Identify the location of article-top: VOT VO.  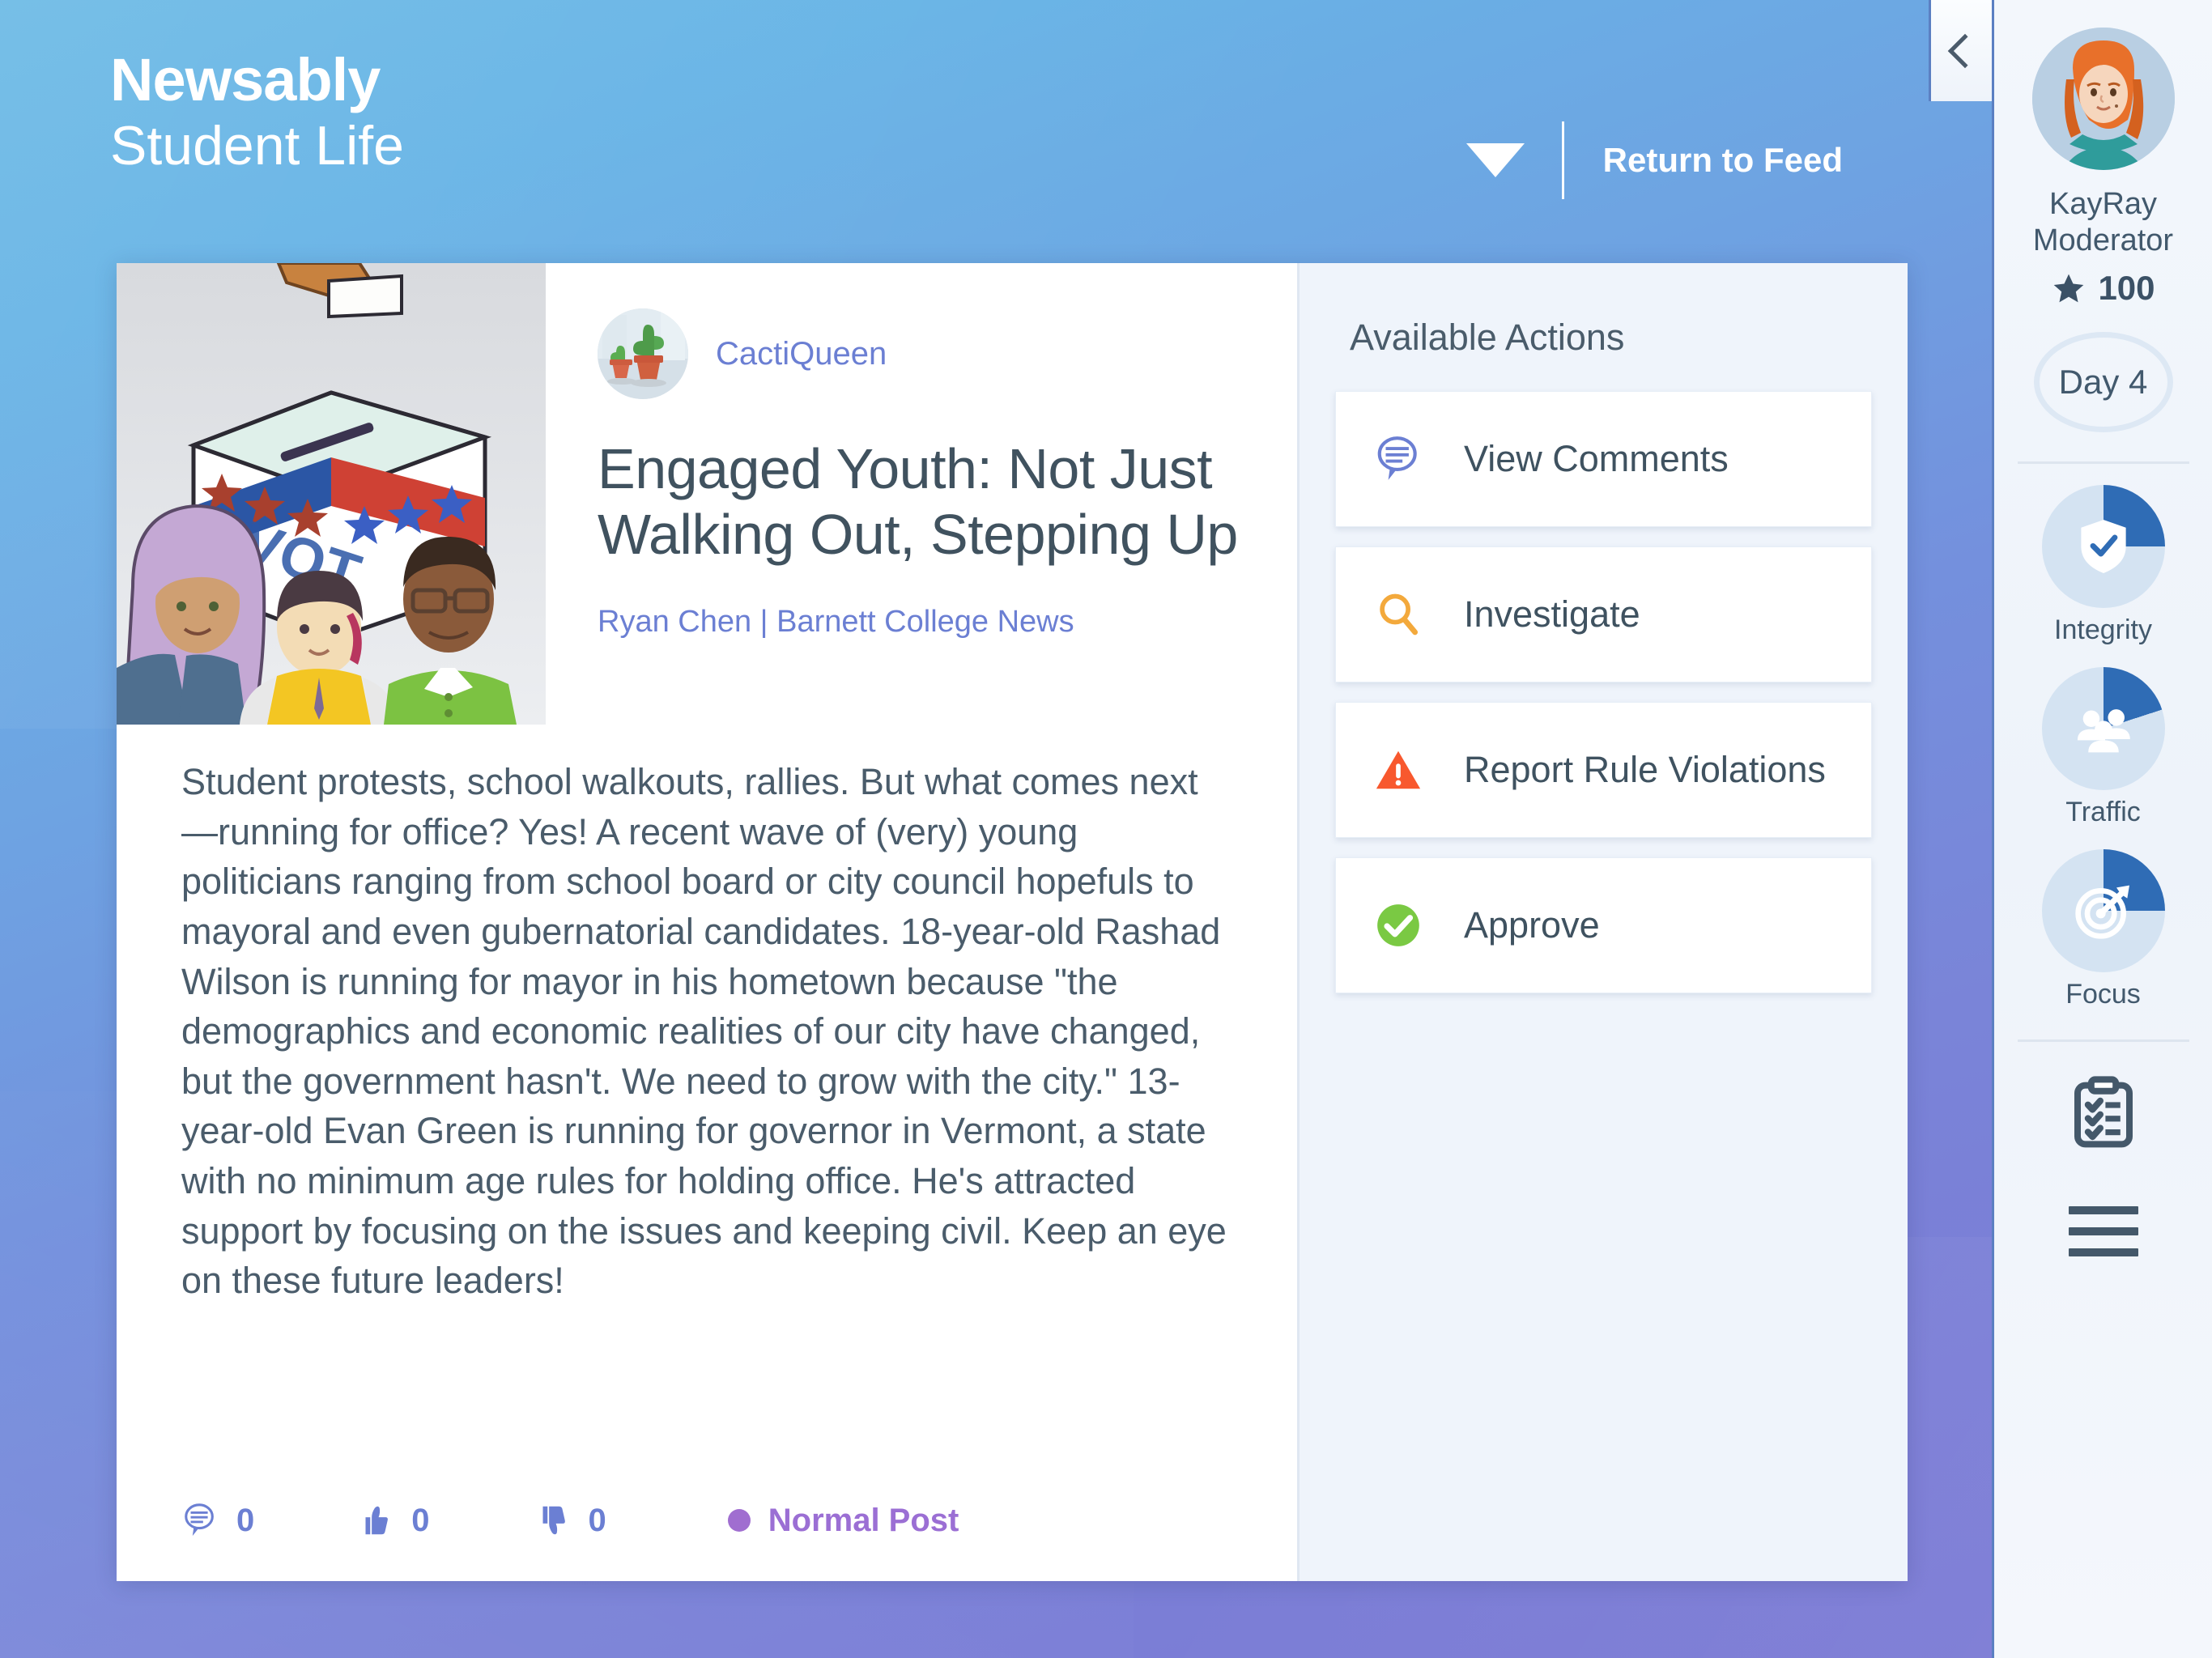
(707, 494).